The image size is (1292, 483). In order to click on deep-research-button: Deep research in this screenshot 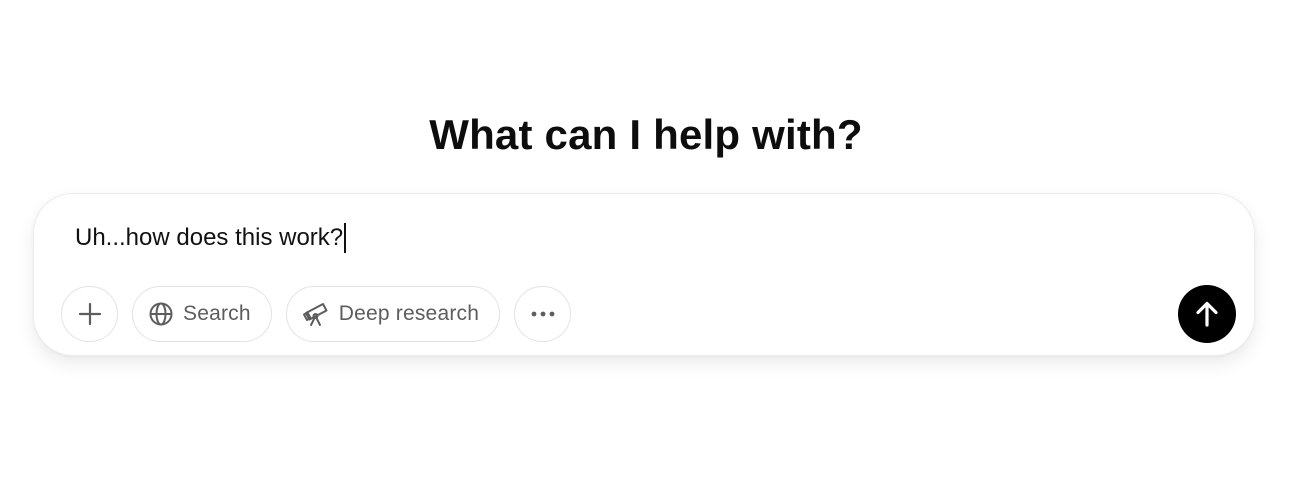, I will do `click(393, 314)`.